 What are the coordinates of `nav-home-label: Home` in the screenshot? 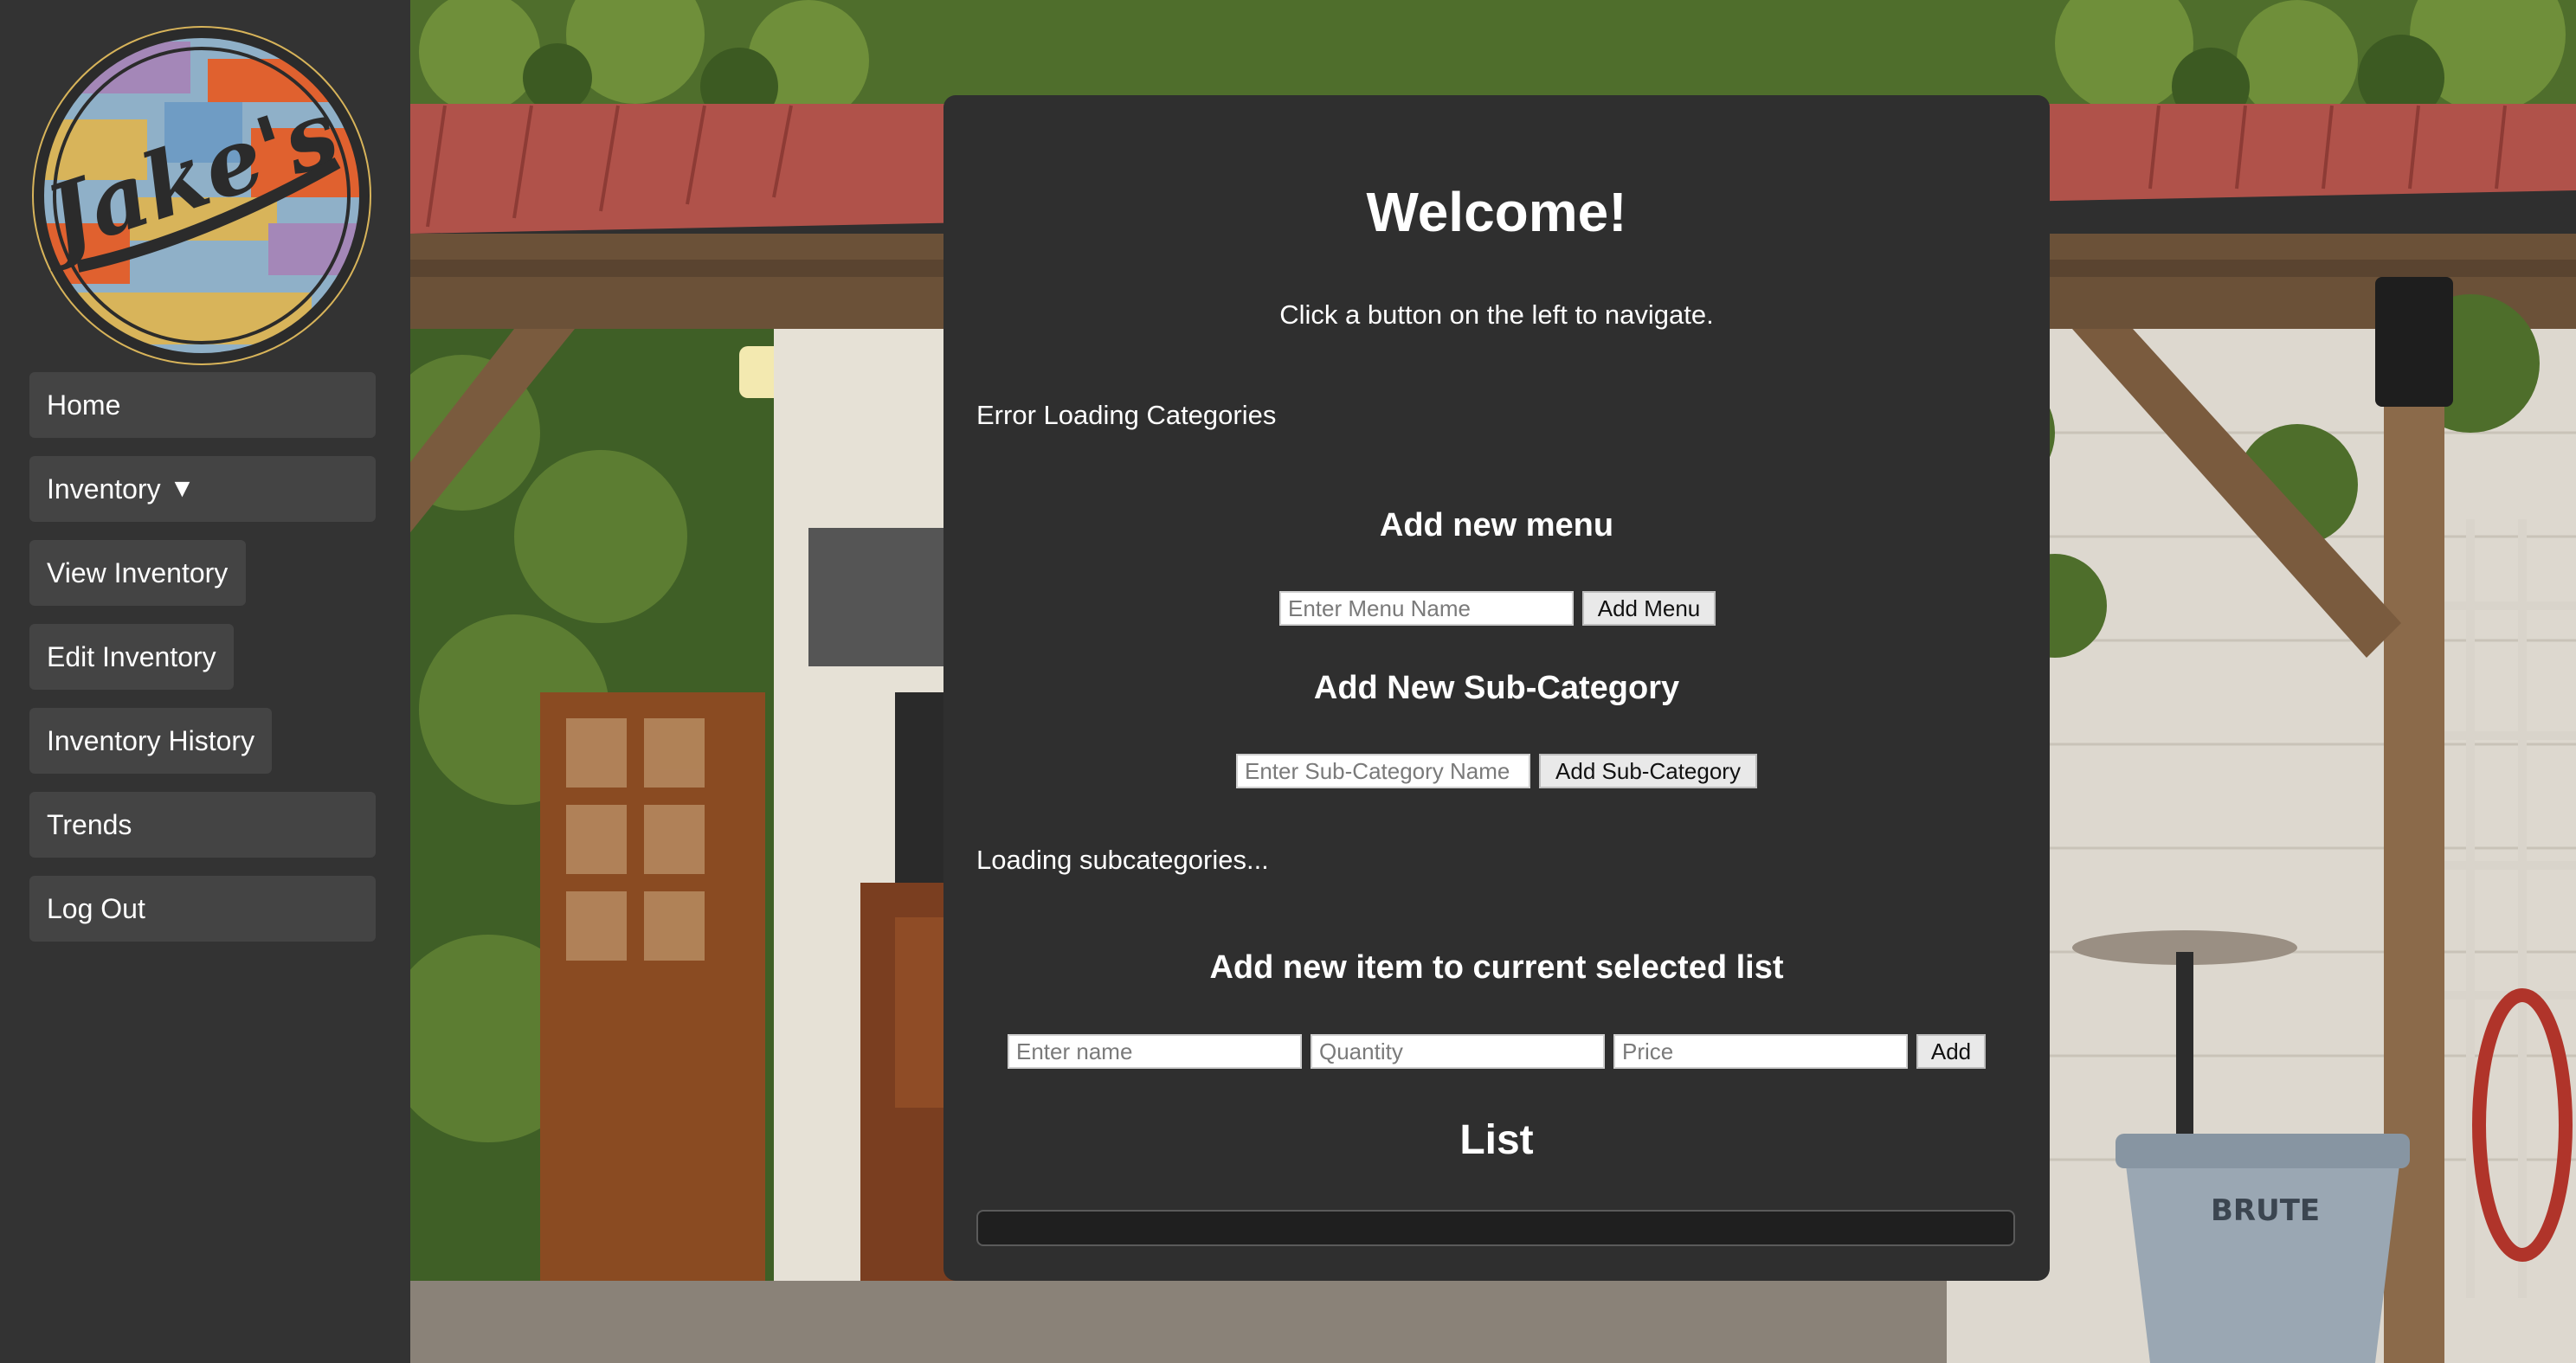 It's located at (84, 405).